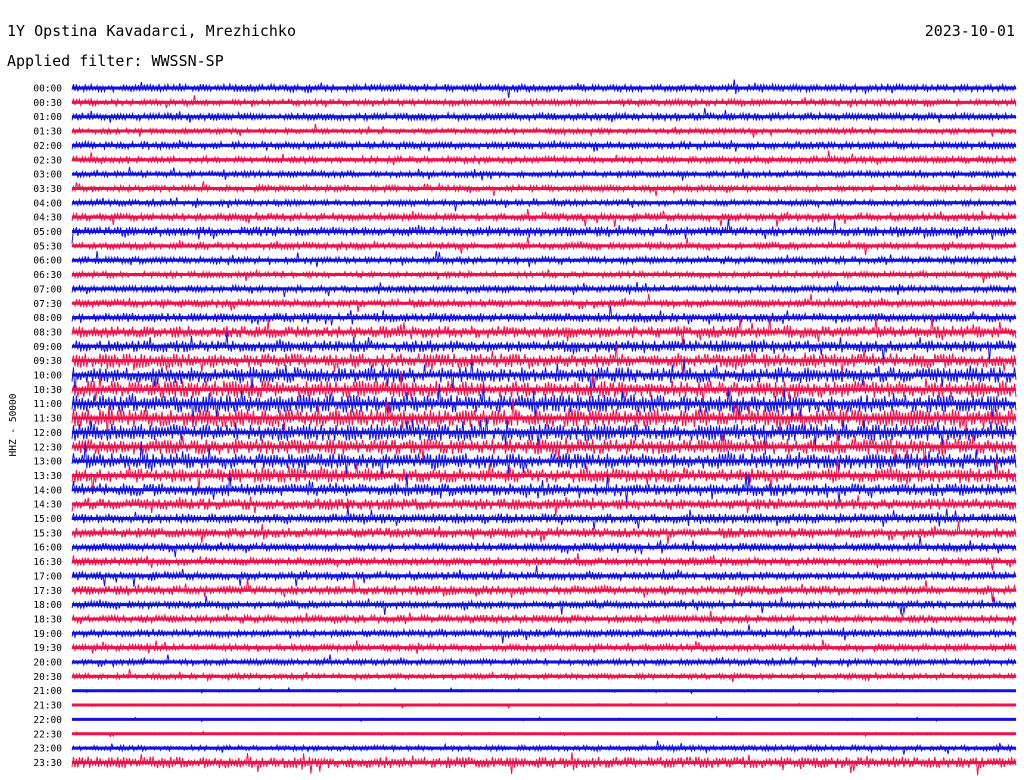 This screenshot has width=1024, height=780. Describe the element at coordinates (47, 462) in the screenshot. I see `row-tick-label: 13:00` at that location.